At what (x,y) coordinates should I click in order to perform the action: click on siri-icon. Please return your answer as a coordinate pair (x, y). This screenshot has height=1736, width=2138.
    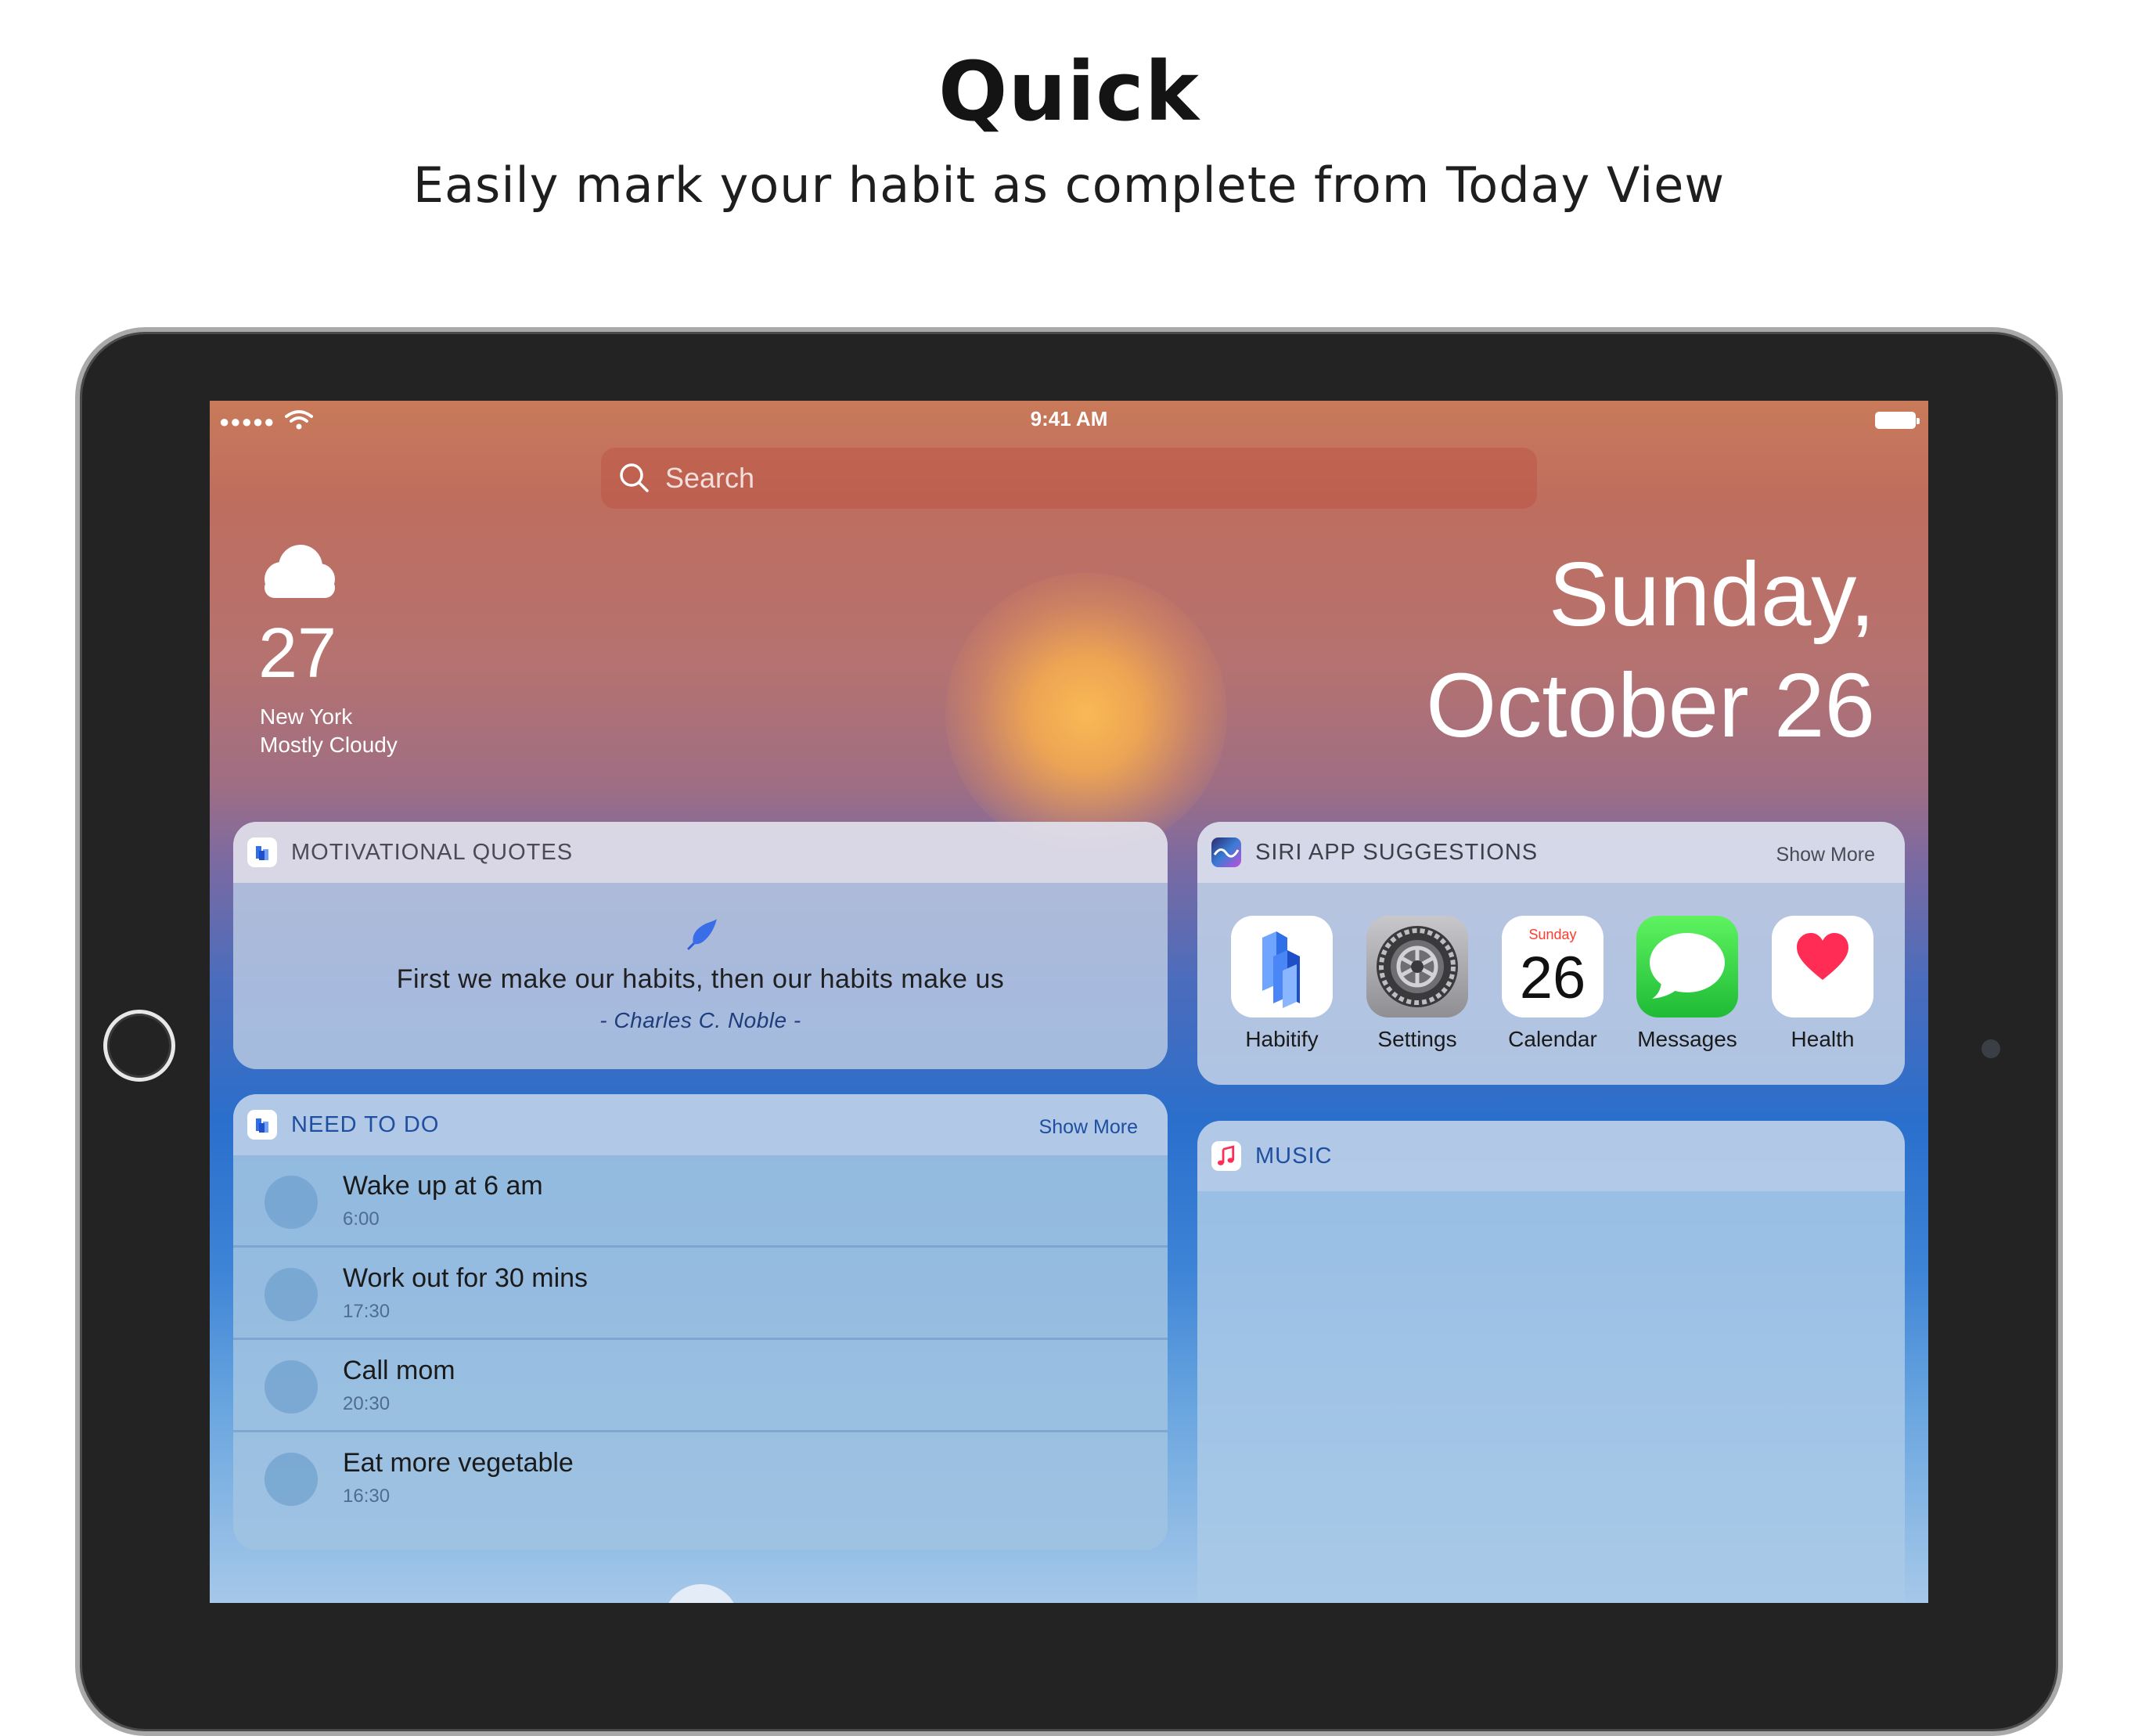
    Looking at the image, I should click on (1226, 852).